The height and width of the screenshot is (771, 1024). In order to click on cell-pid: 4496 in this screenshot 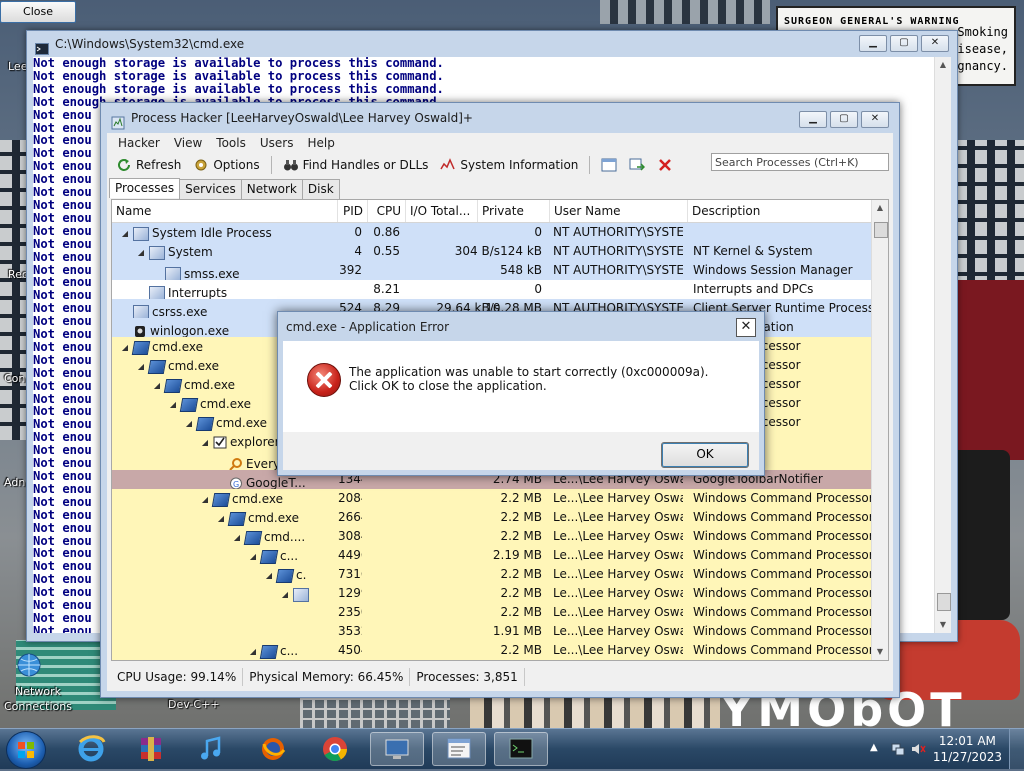, I will do `click(350, 555)`.